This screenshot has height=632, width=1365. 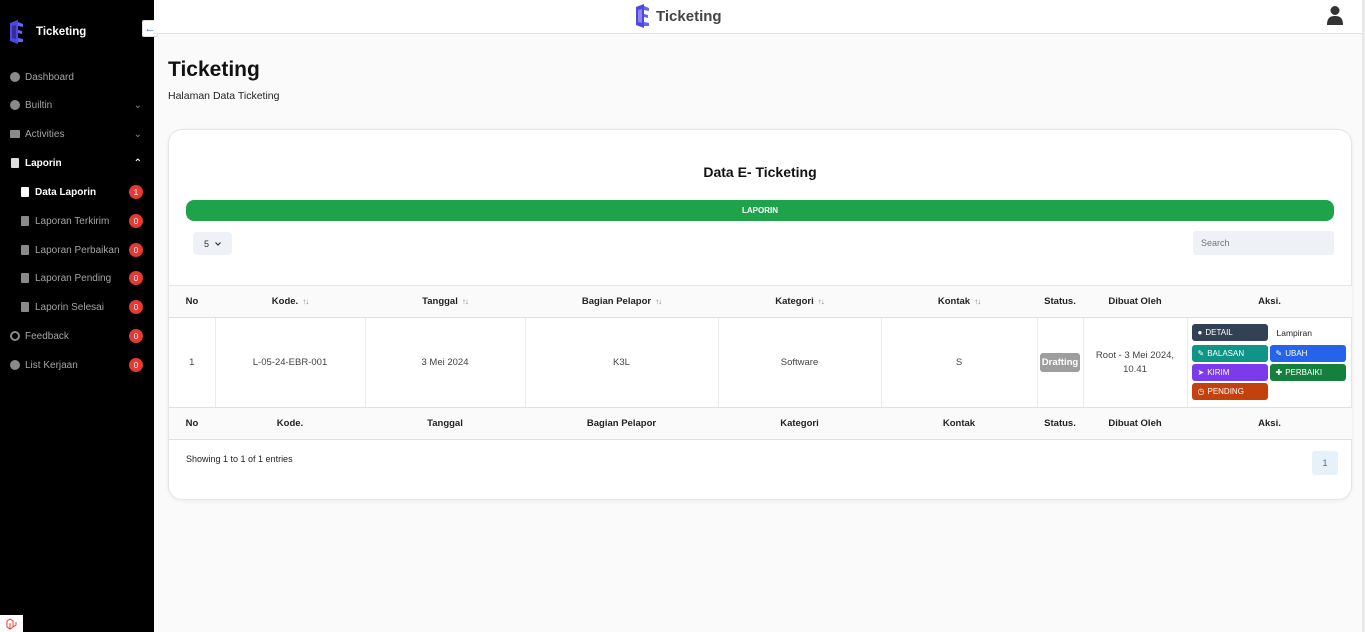 I want to click on sidebar-item-laporin: Laporin ⌃, so click(x=76, y=163).